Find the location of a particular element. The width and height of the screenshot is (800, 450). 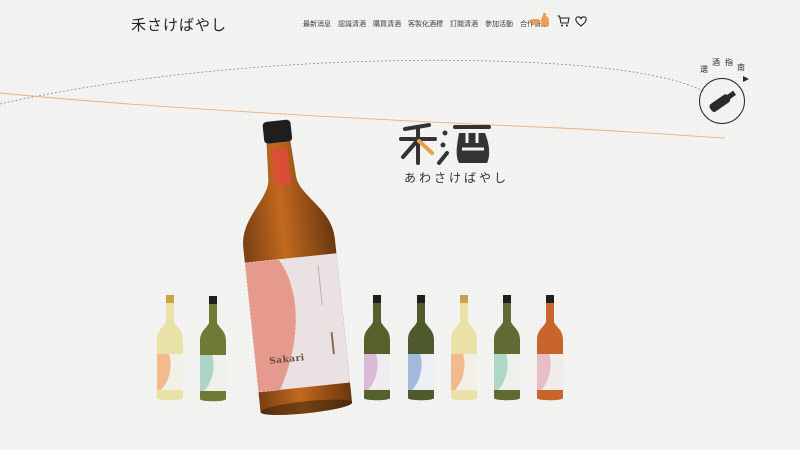

nav-item-buy-sake: 購買清酒 is located at coordinates (387, 24).